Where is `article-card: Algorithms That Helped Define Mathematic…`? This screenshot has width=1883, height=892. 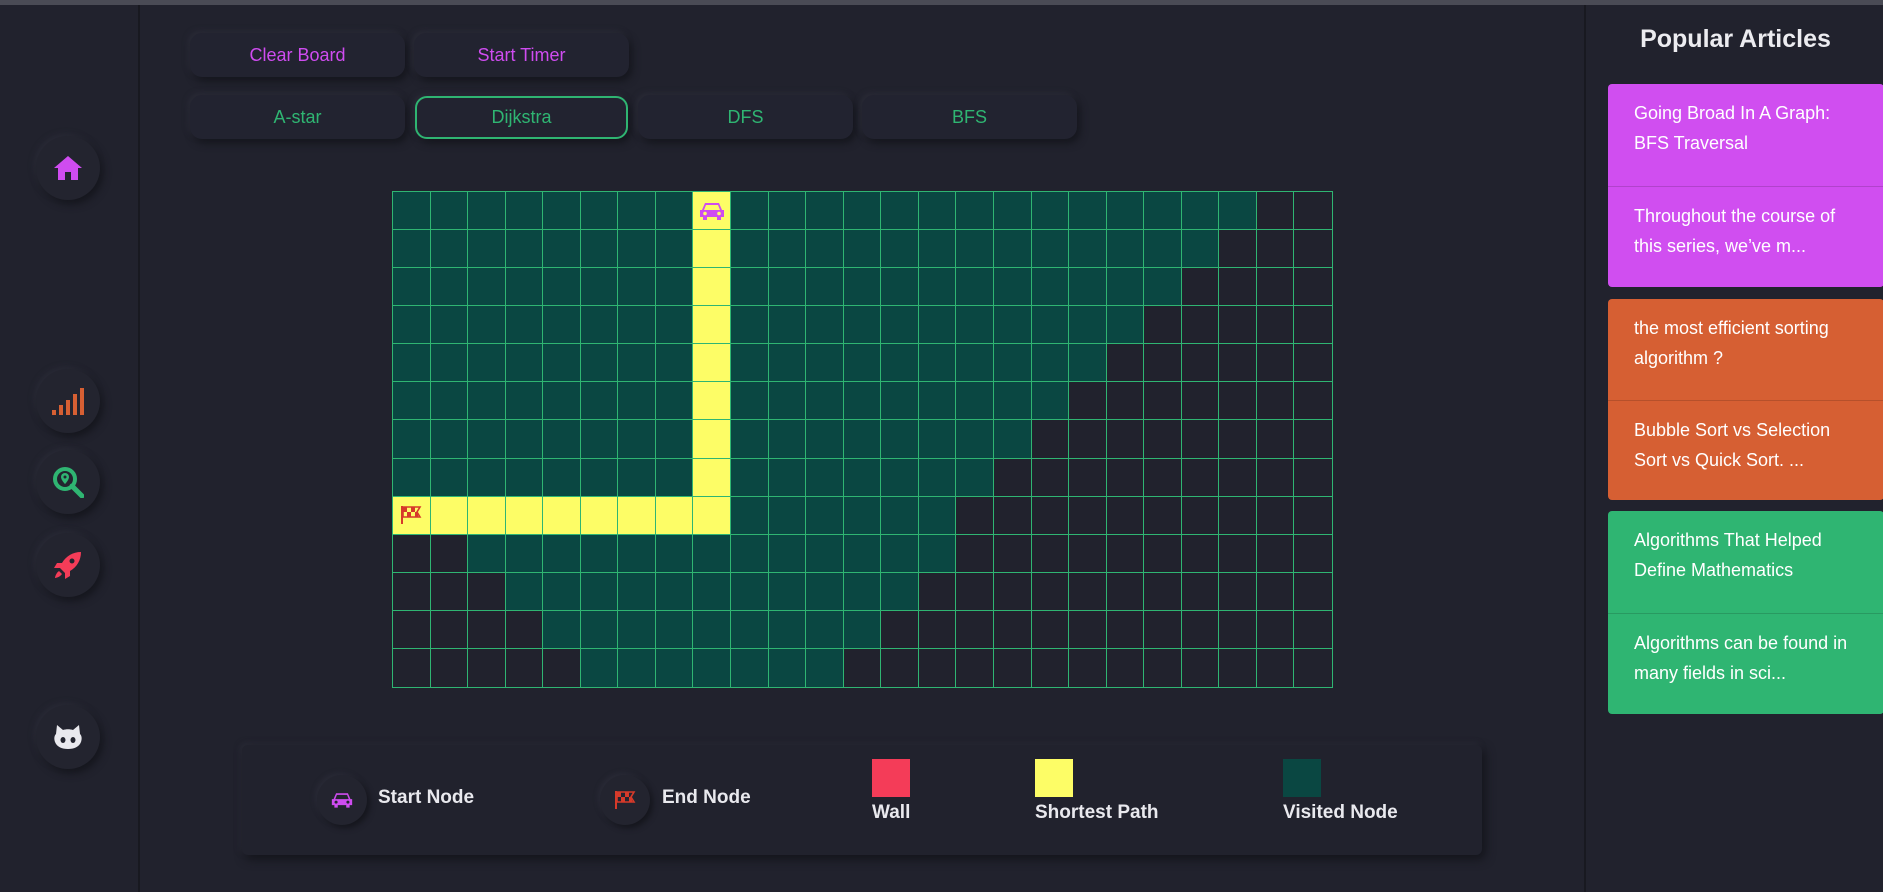
article-card: Algorithms That Helped Define Mathematic… is located at coordinates (1745, 612).